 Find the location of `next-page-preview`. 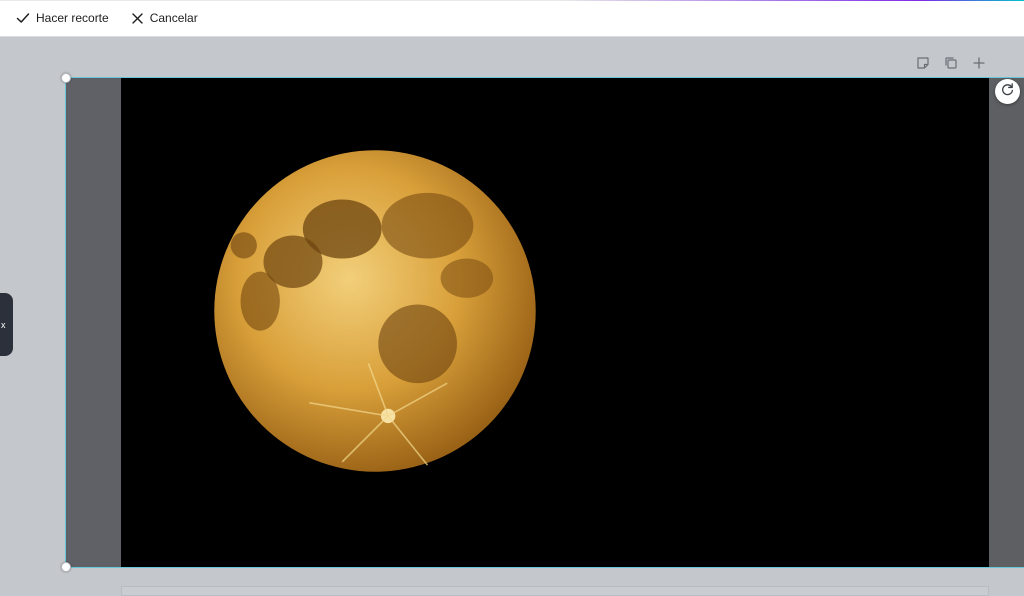

next-page-preview is located at coordinates (555, 591).